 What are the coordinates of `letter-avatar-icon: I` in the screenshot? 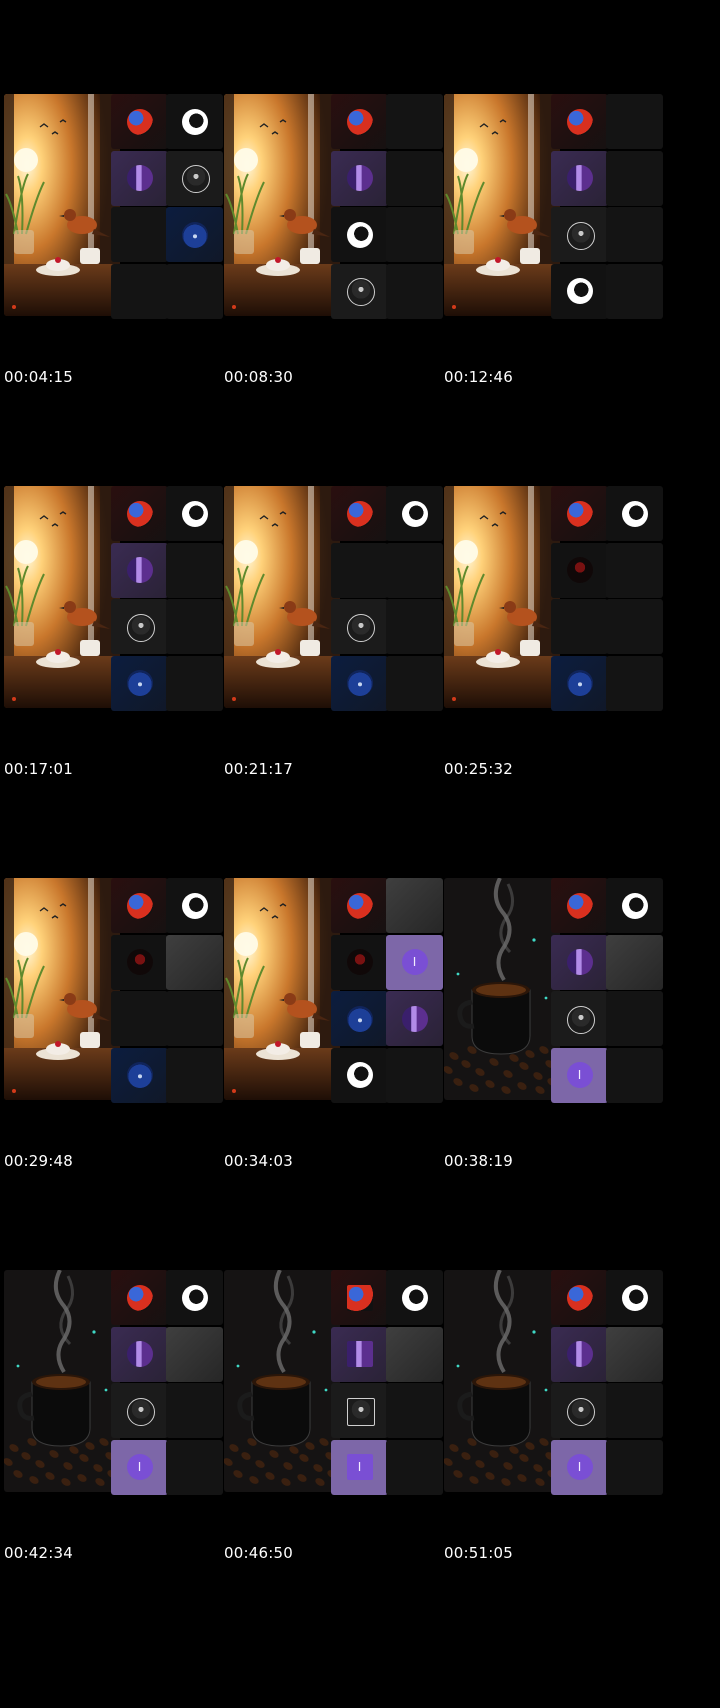 It's located at (139, 1467).